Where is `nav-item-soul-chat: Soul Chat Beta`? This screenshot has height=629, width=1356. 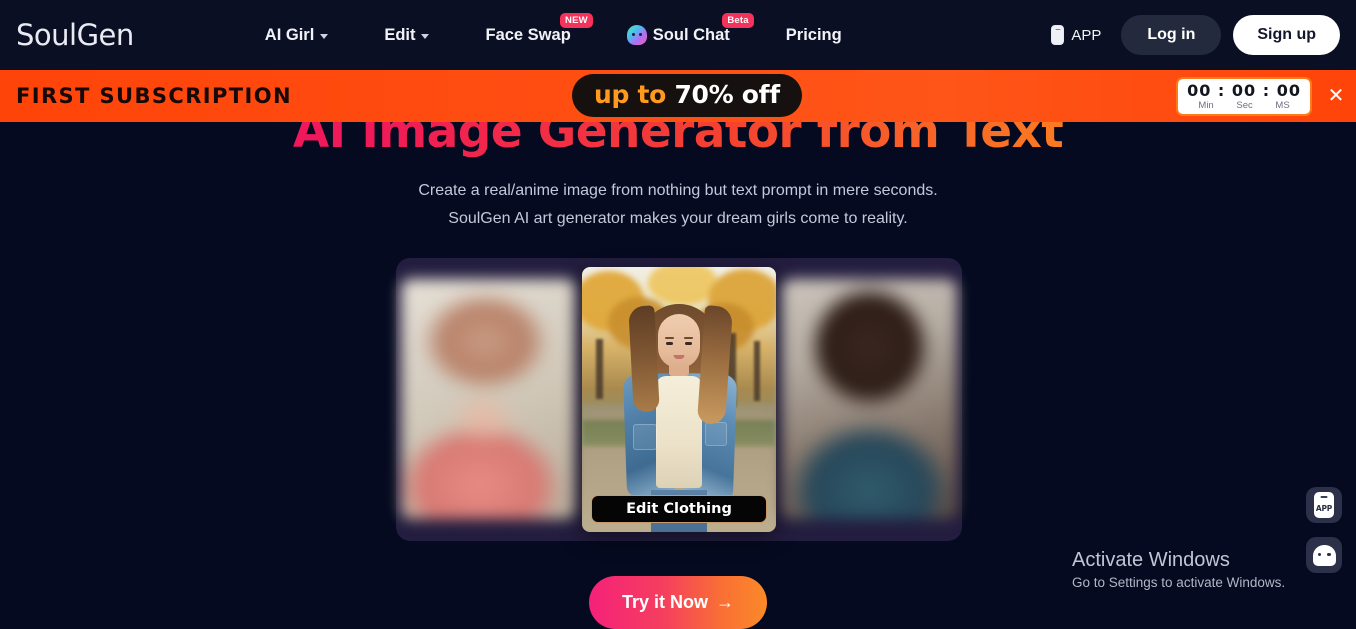
nav-item-soul-chat: Soul Chat Beta is located at coordinates (678, 35).